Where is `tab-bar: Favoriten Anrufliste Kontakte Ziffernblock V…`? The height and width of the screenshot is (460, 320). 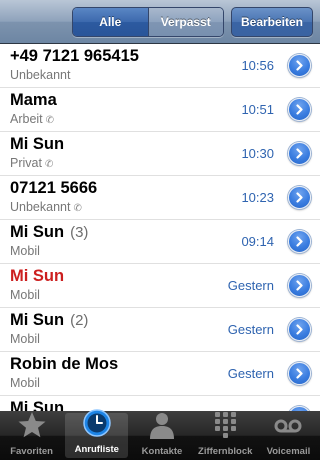 tab-bar: Favoriten Anrufliste Kontakte Ziffernblock V… is located at coordinates (160, 434).